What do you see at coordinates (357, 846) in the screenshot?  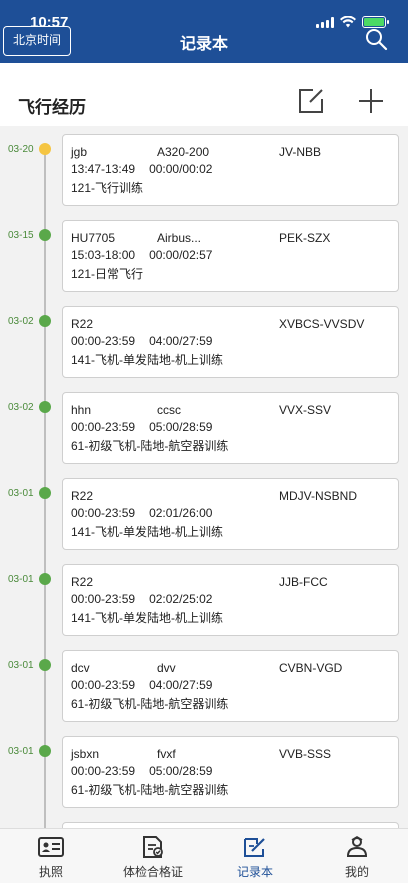 I see `profile-icon` at bounding box center [357, 846].